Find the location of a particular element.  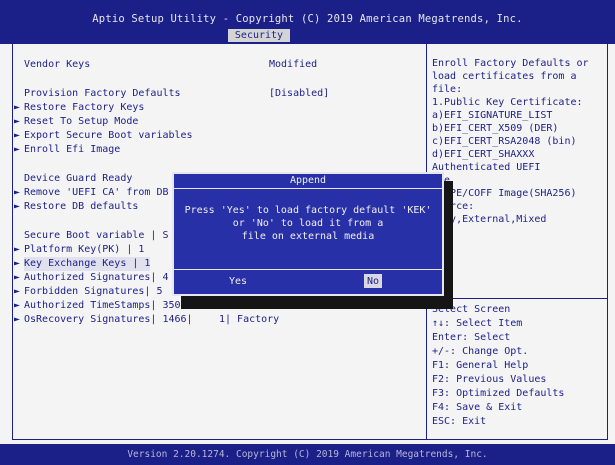

help-text-line: a)EFI_SIGNATURE_LIST is located at coordinates (492, 115).